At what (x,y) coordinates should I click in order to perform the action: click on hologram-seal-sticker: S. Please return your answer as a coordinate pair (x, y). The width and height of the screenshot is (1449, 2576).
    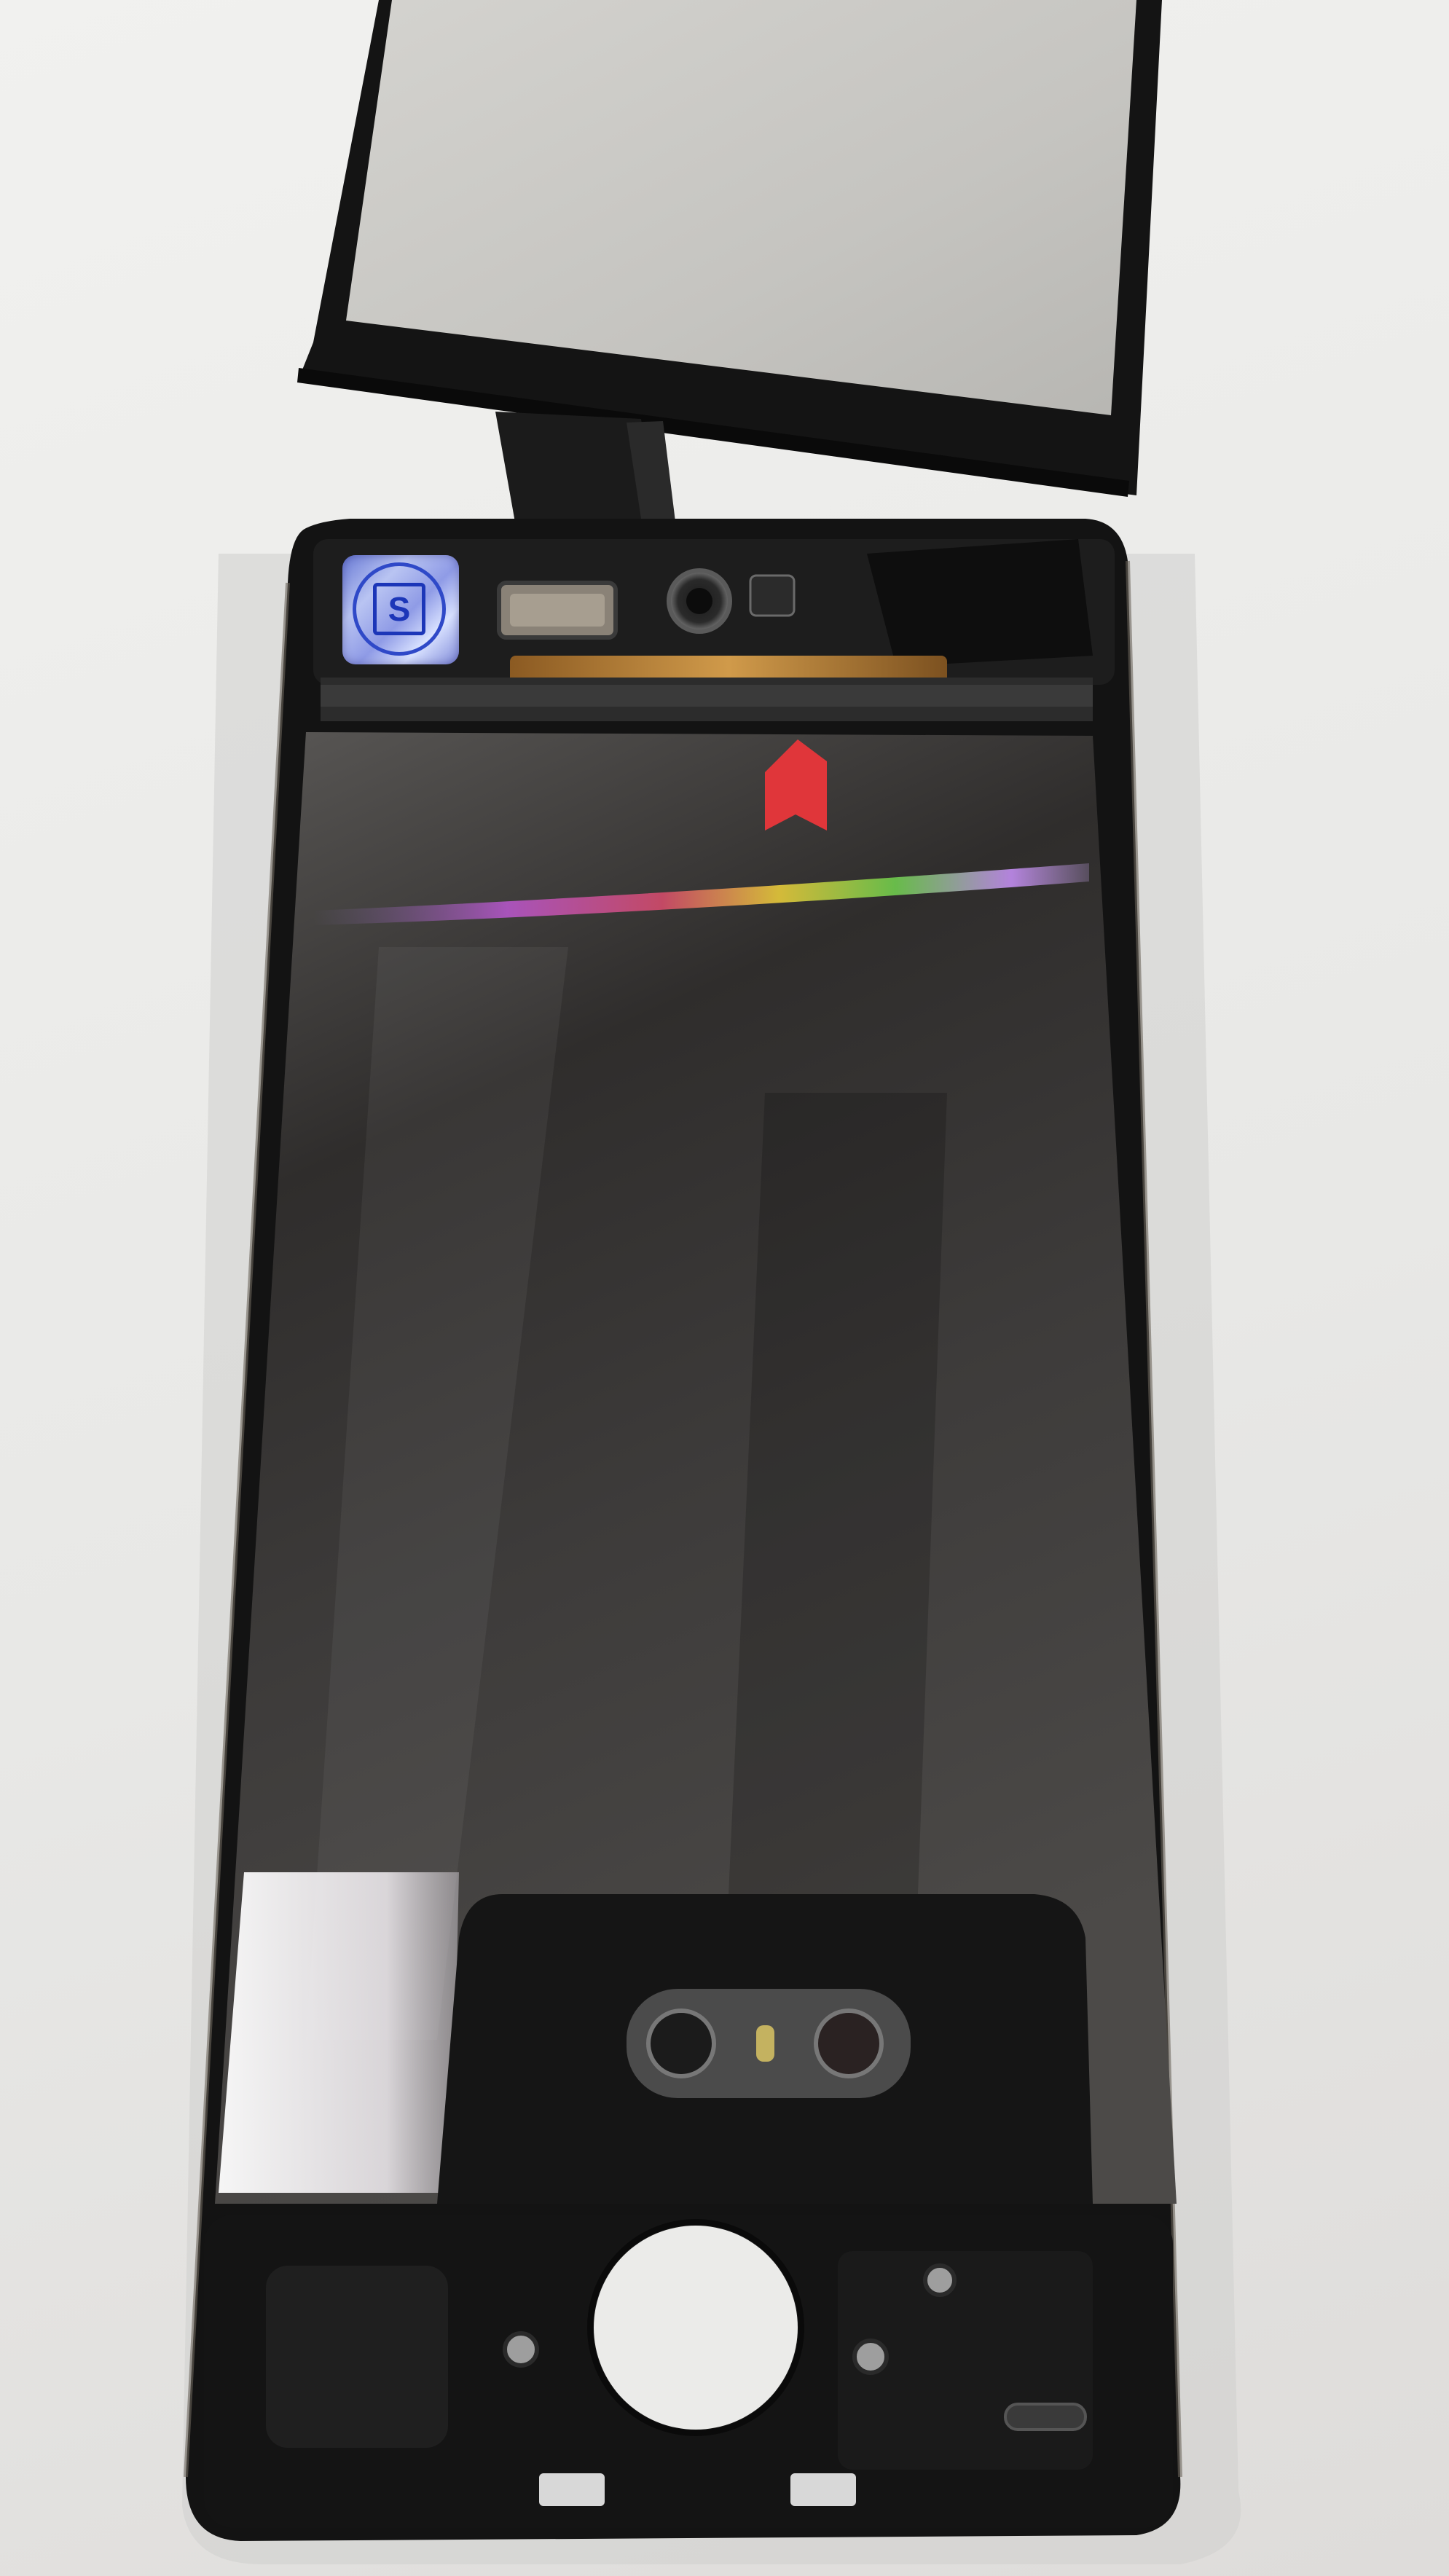
    Looking at the image, I should click on (400, 609).